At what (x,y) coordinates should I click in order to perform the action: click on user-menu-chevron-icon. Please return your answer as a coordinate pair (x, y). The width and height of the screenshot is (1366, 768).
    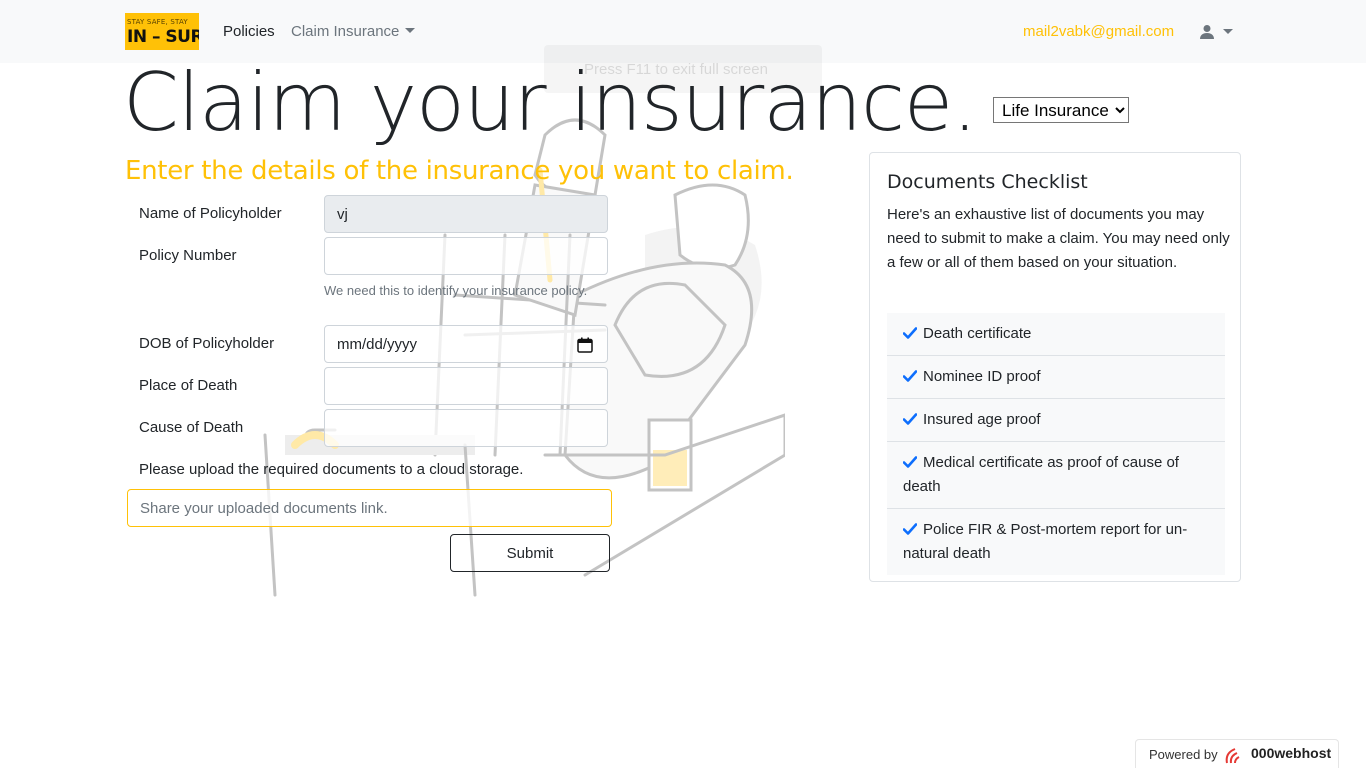
    Looking at the image, I should click on (1228, 31).